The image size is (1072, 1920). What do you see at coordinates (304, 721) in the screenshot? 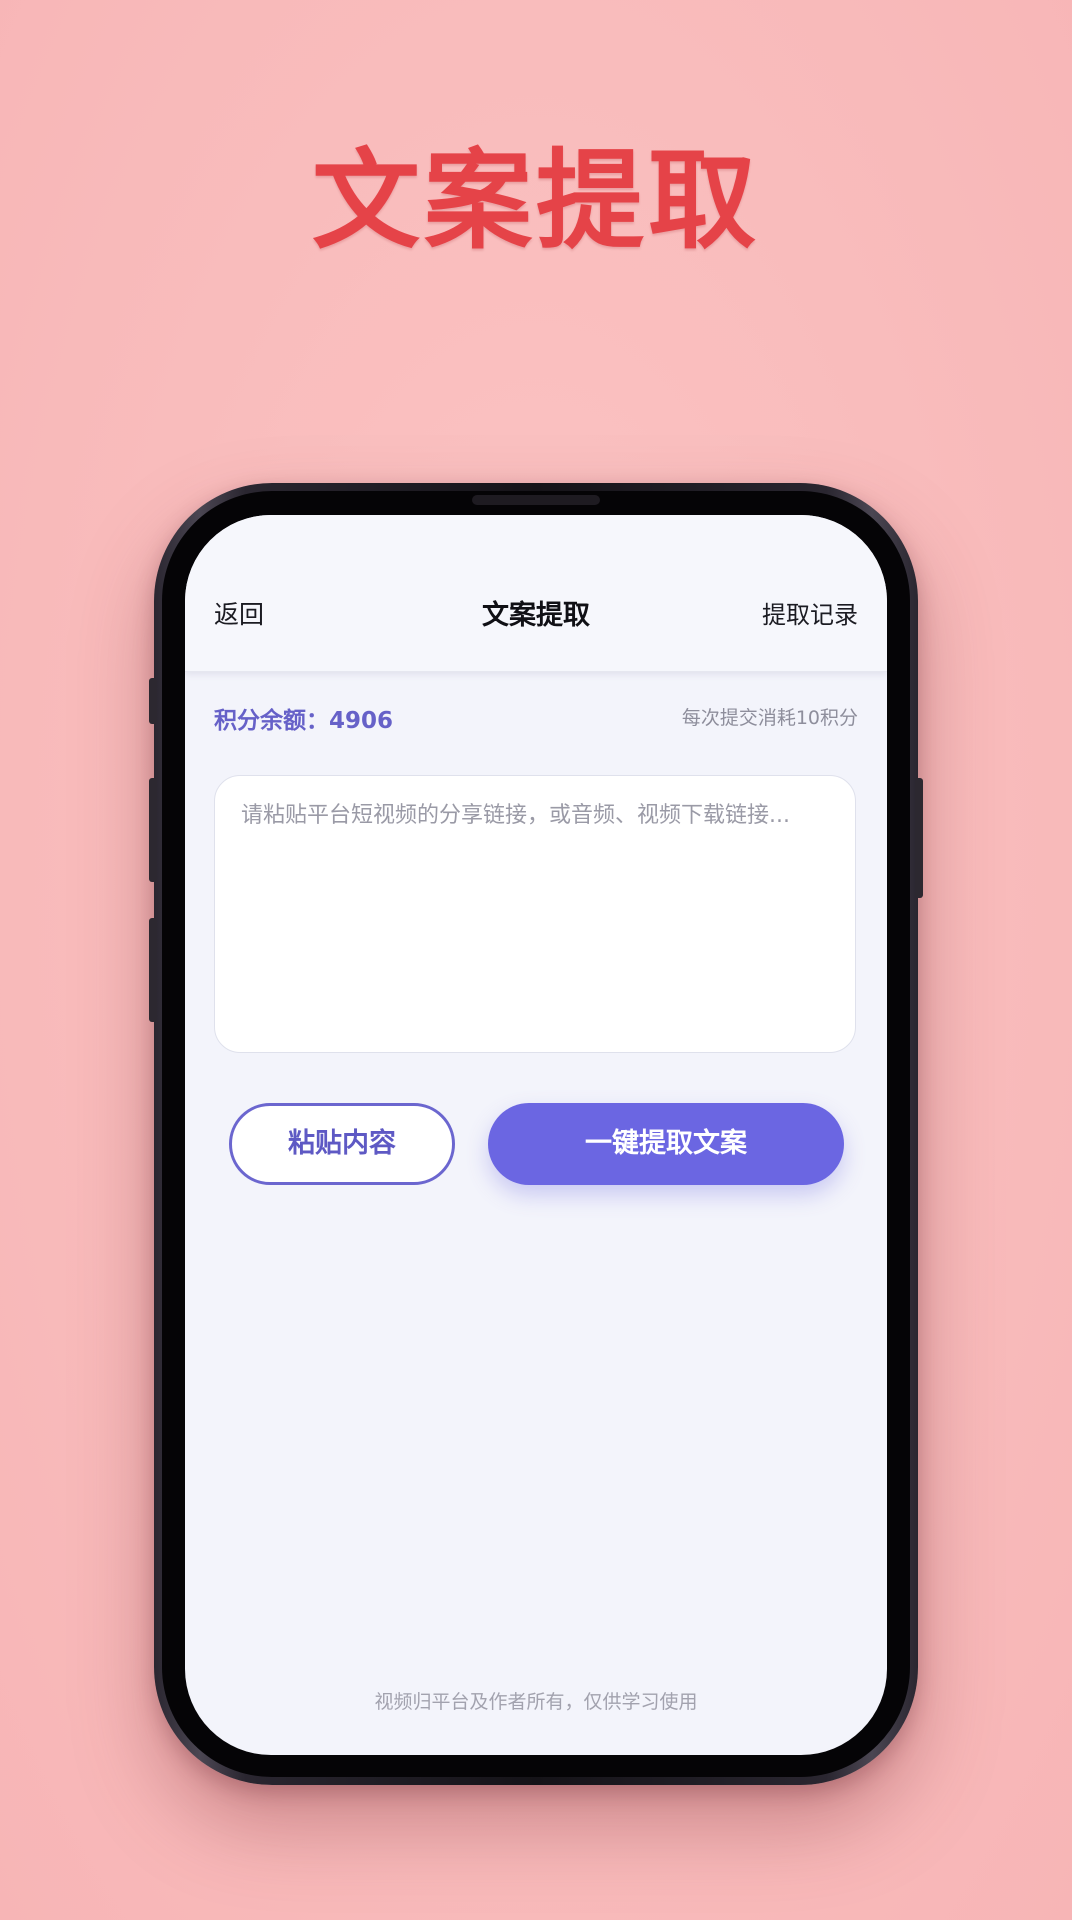
I see `points-balance: 积分余额：4906` at bounding box center [304, 721].